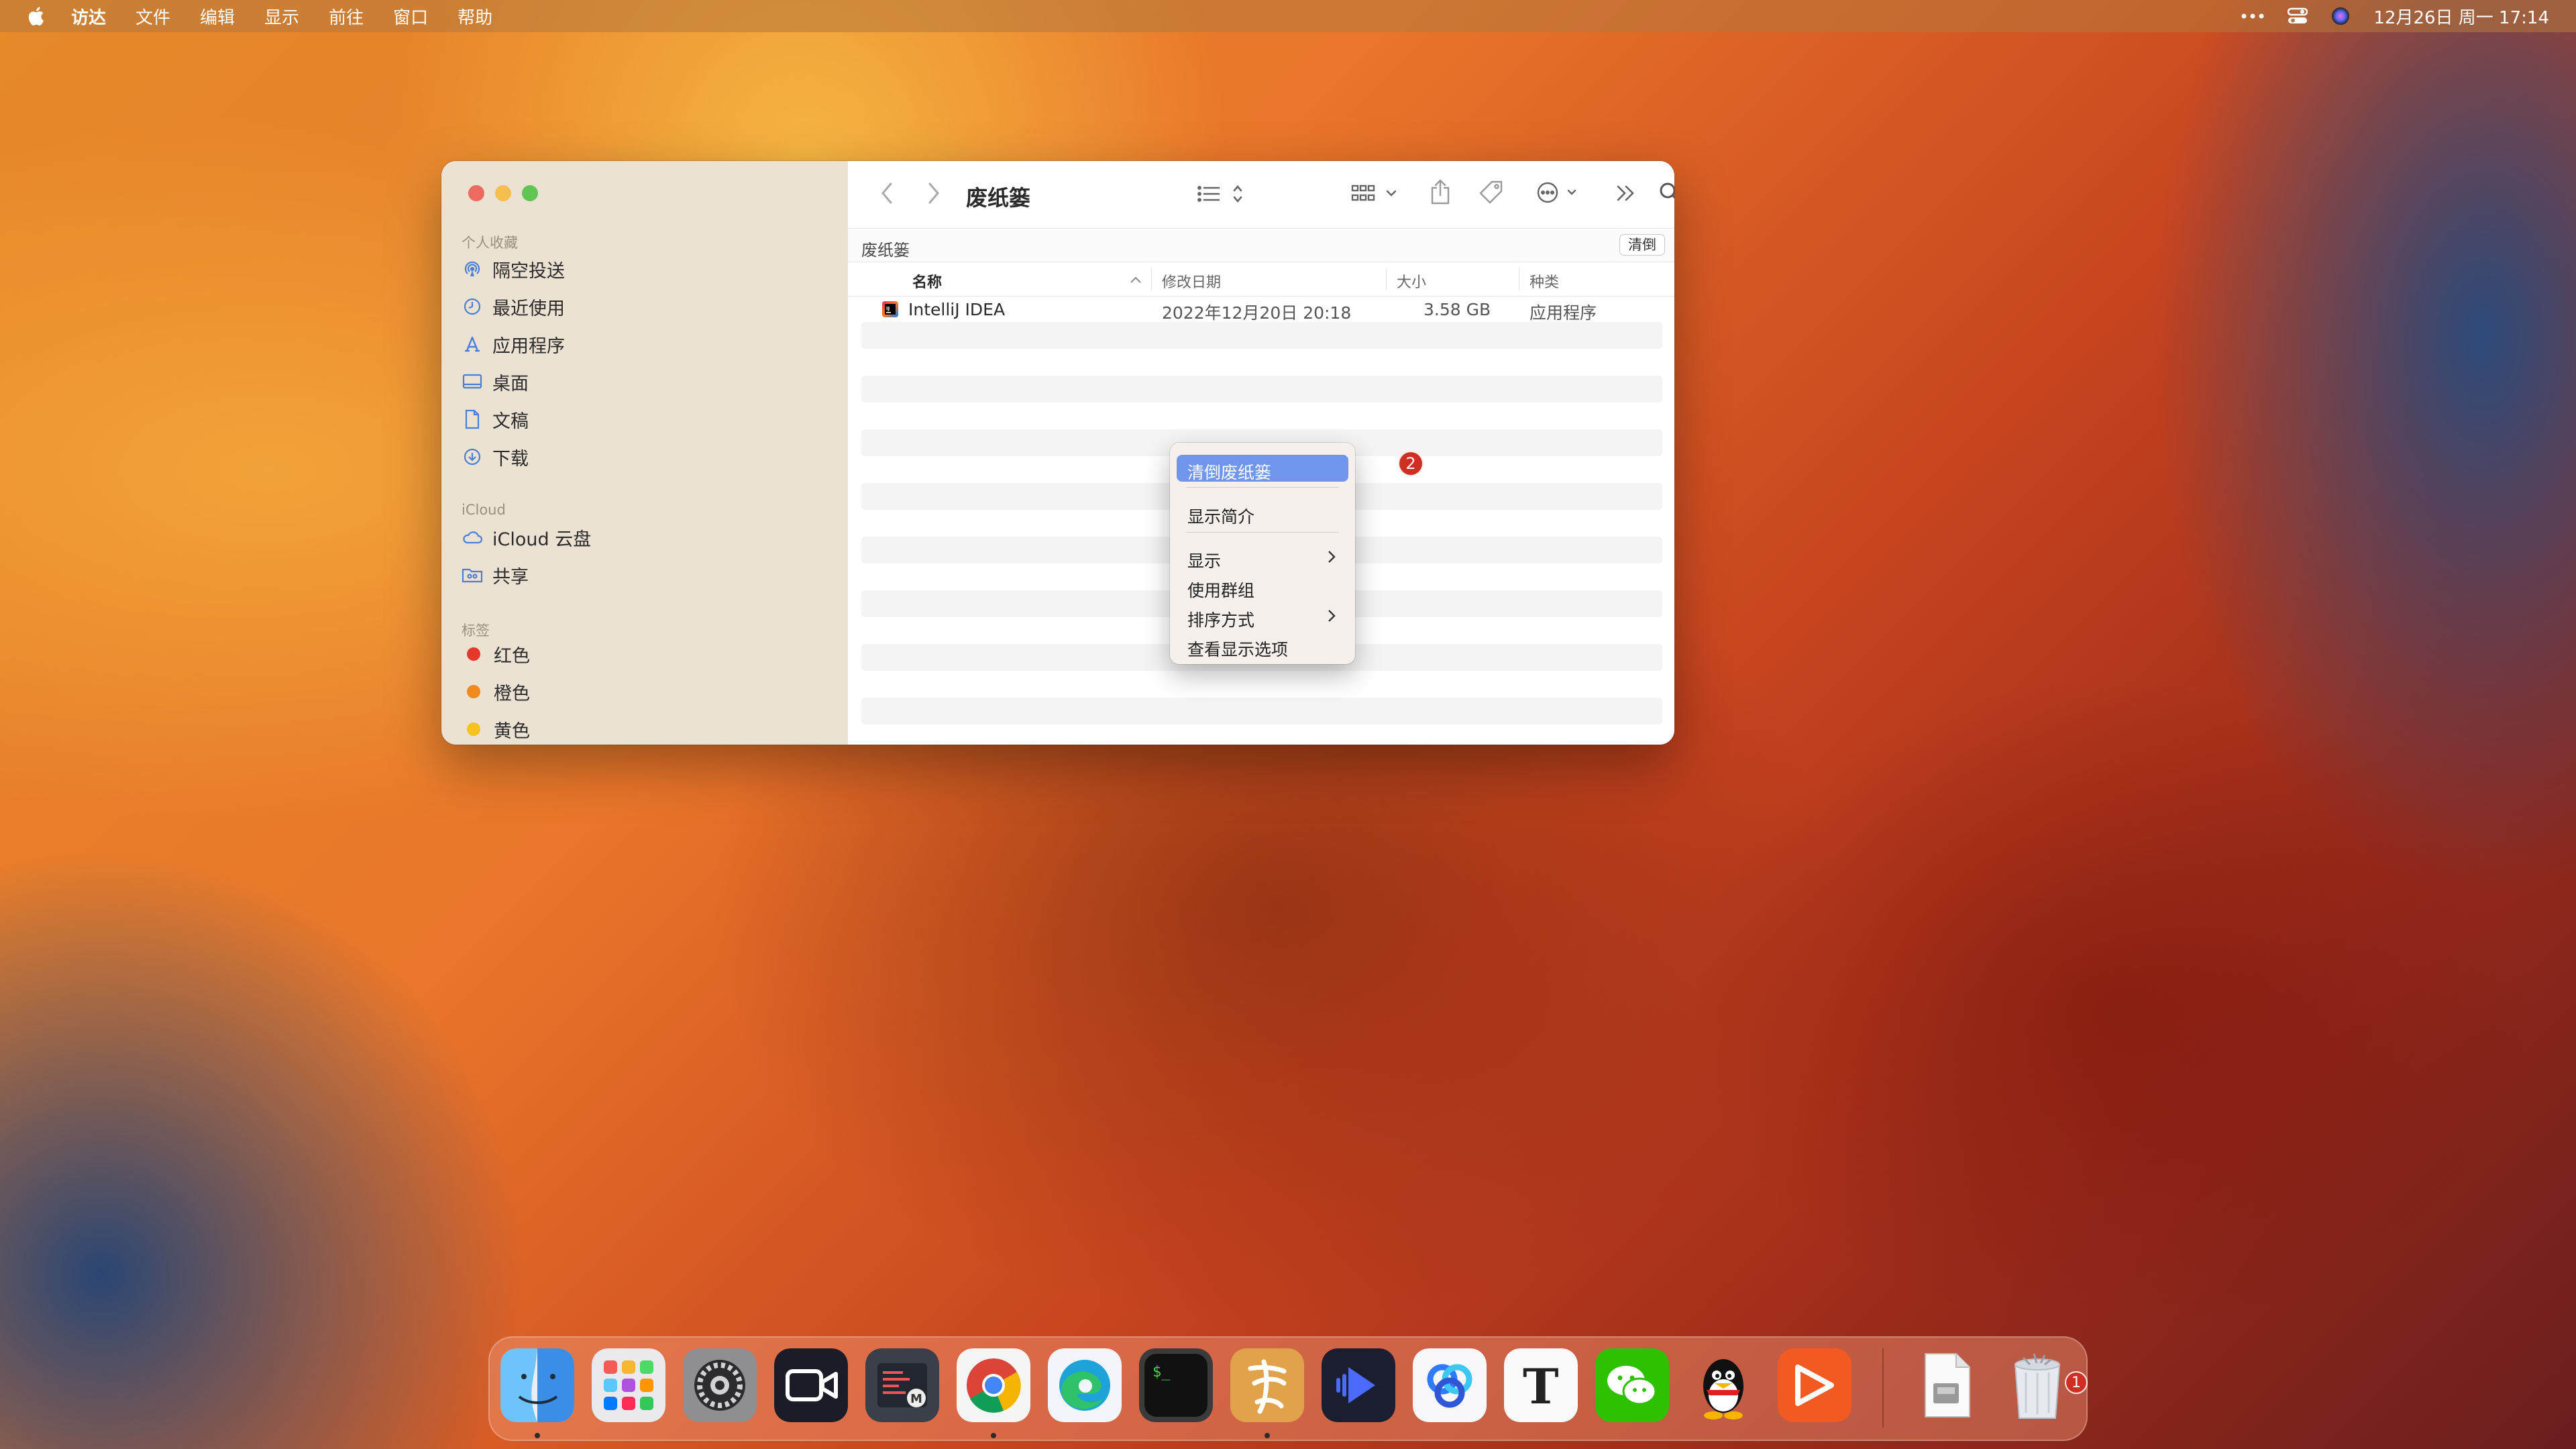 Image resolution: width=2576 pixels, height=1449 pixels. I want to click on menu-item-show: 显示, so click(1262, 557).